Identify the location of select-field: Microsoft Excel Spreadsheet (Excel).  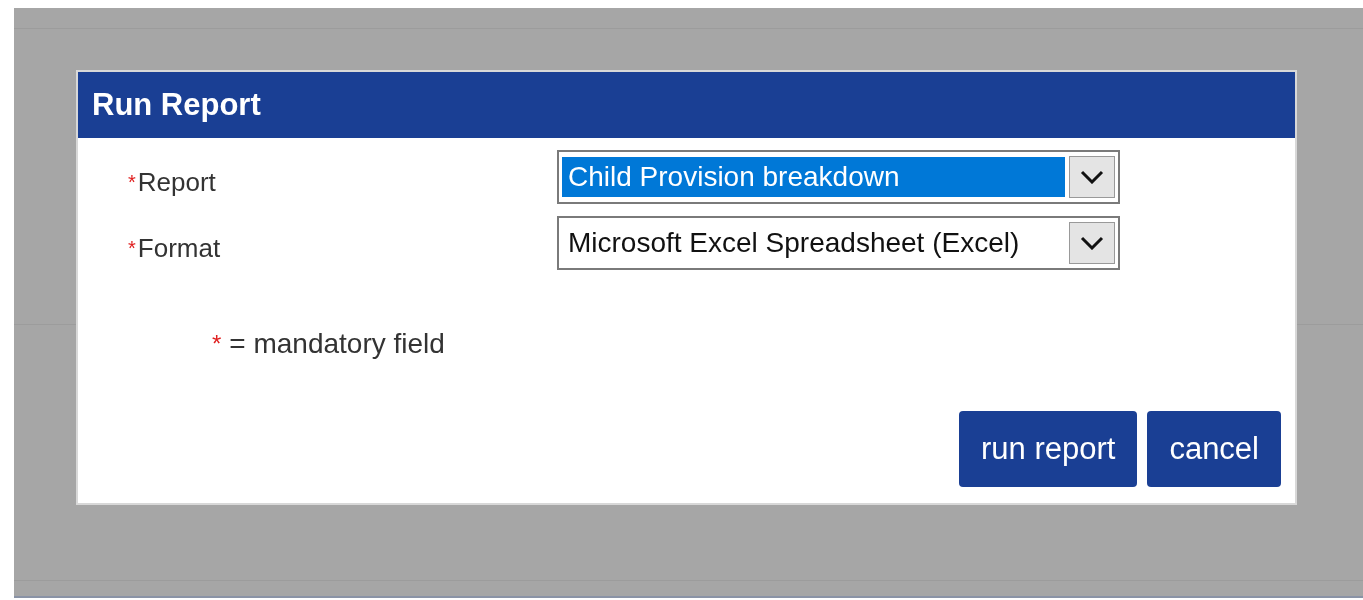
(838, 243).